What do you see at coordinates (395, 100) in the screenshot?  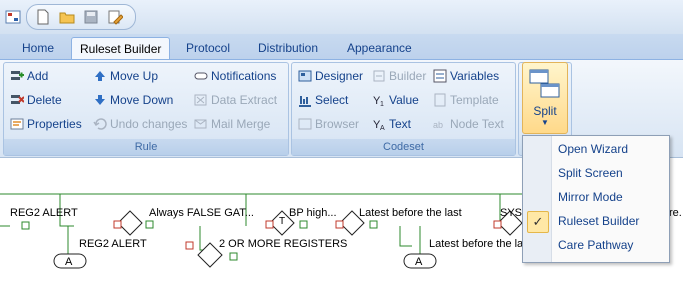 I see `value-button: Y 1 Value` at bounding box center [395, 100].